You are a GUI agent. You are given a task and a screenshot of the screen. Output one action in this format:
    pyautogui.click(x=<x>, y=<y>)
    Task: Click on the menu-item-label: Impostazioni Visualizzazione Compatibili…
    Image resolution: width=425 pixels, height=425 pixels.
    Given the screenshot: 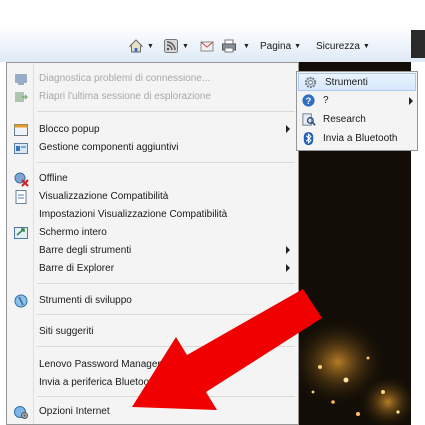 What is the action you would take?
    pyautogui.click(x=133, y=214)
    